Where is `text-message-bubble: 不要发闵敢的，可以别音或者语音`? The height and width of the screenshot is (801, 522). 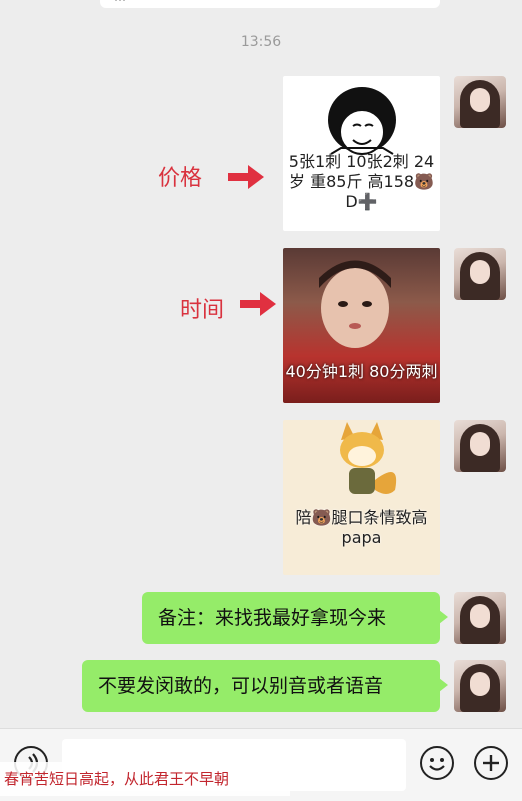
text-message-bubble: 不要发闵敢的，可以别音或者语音 is located at coordinates (265, 686).